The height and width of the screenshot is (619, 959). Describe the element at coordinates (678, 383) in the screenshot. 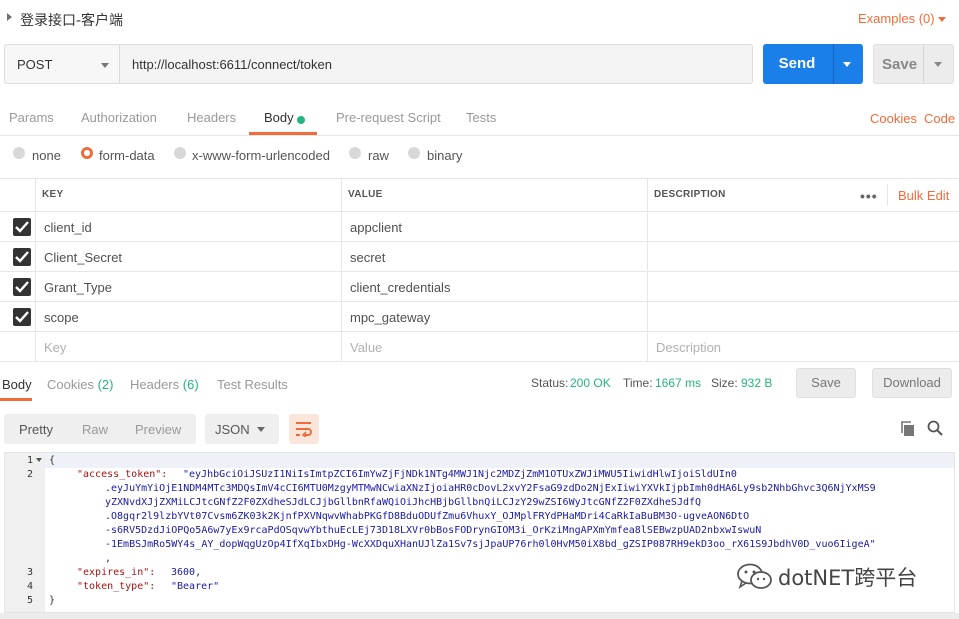

I see `time-value: 1667 ms` at that location.